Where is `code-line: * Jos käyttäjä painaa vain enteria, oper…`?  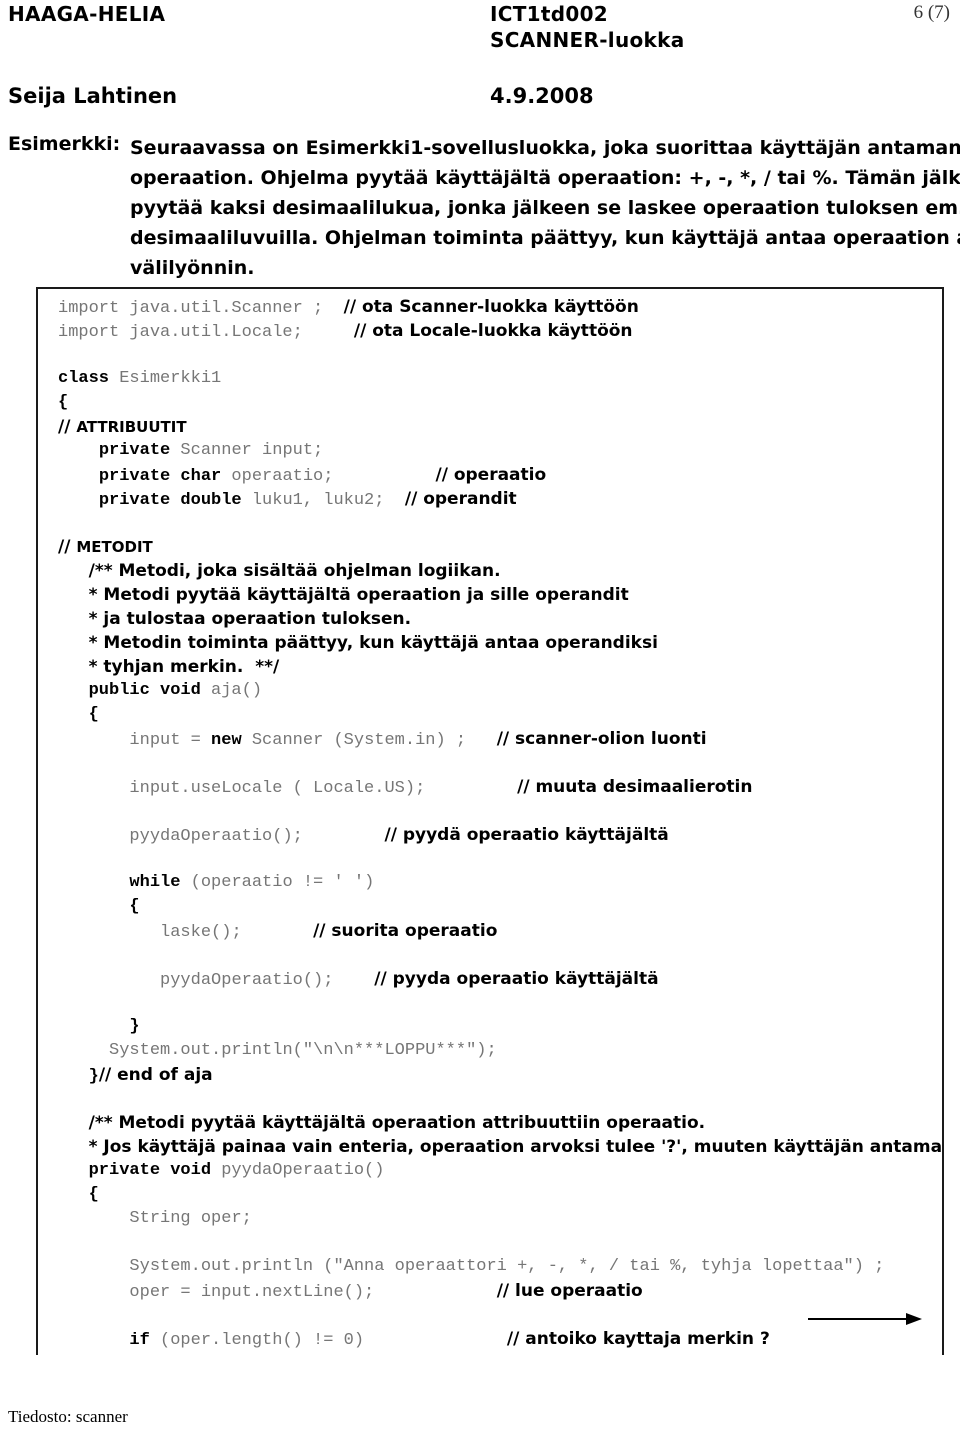
code-line: * Jos käyttäjä painaa vain enteria, oper… is located at coordinates (500, 1147).